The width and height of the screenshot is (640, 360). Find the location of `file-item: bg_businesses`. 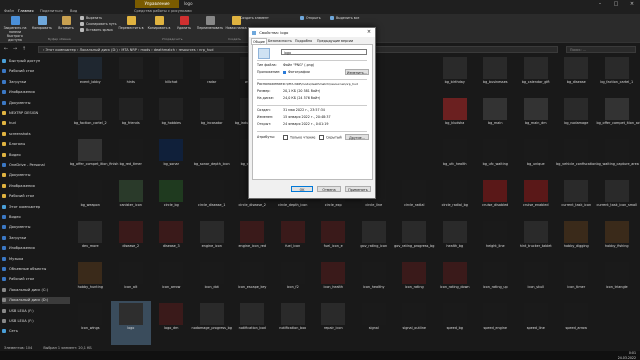

file-item: bg_businesses is located at coordinates (495, 78).